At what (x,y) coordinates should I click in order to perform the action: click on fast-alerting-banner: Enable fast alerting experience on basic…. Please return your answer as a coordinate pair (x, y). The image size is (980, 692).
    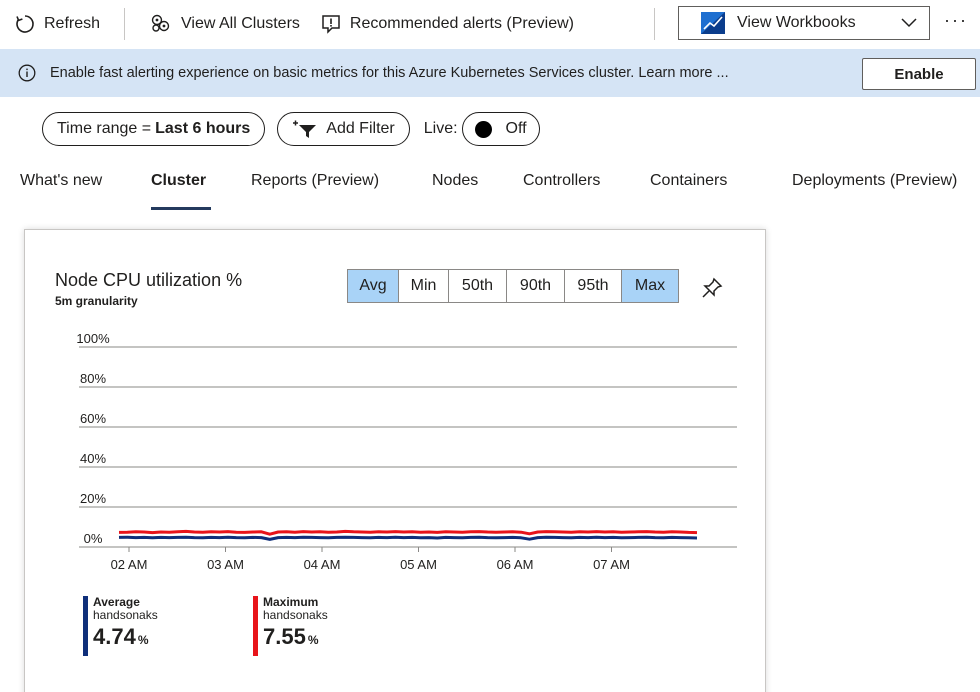
    Looking at the image, I should click on (490, 73).